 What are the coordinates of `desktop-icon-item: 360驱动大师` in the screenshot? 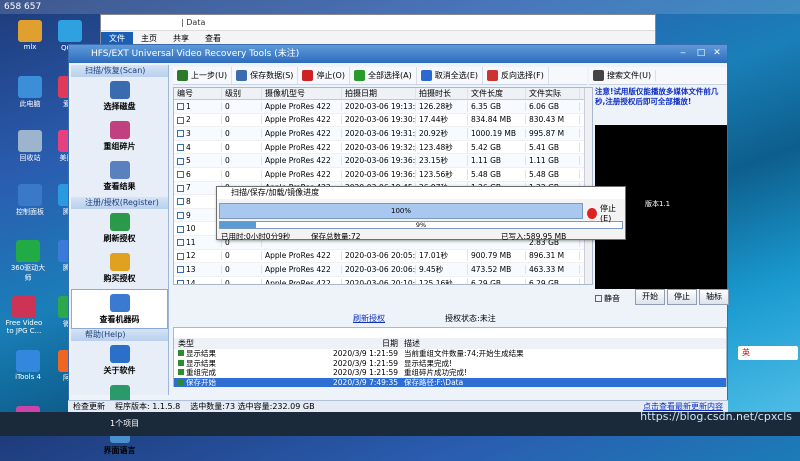 It's located at (28, 261).